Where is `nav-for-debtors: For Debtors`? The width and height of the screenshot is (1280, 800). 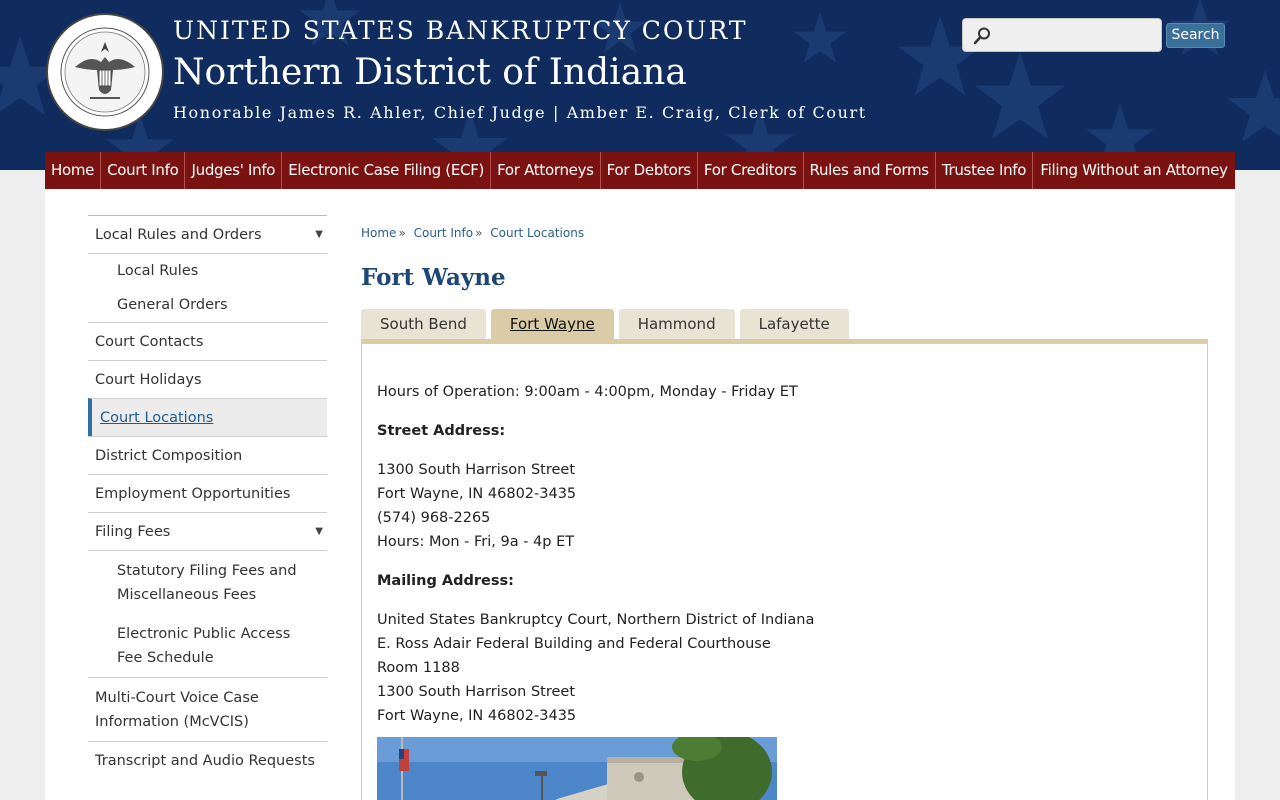
nav-for-debtors: For Debtors is located at coordinates (649, 170).